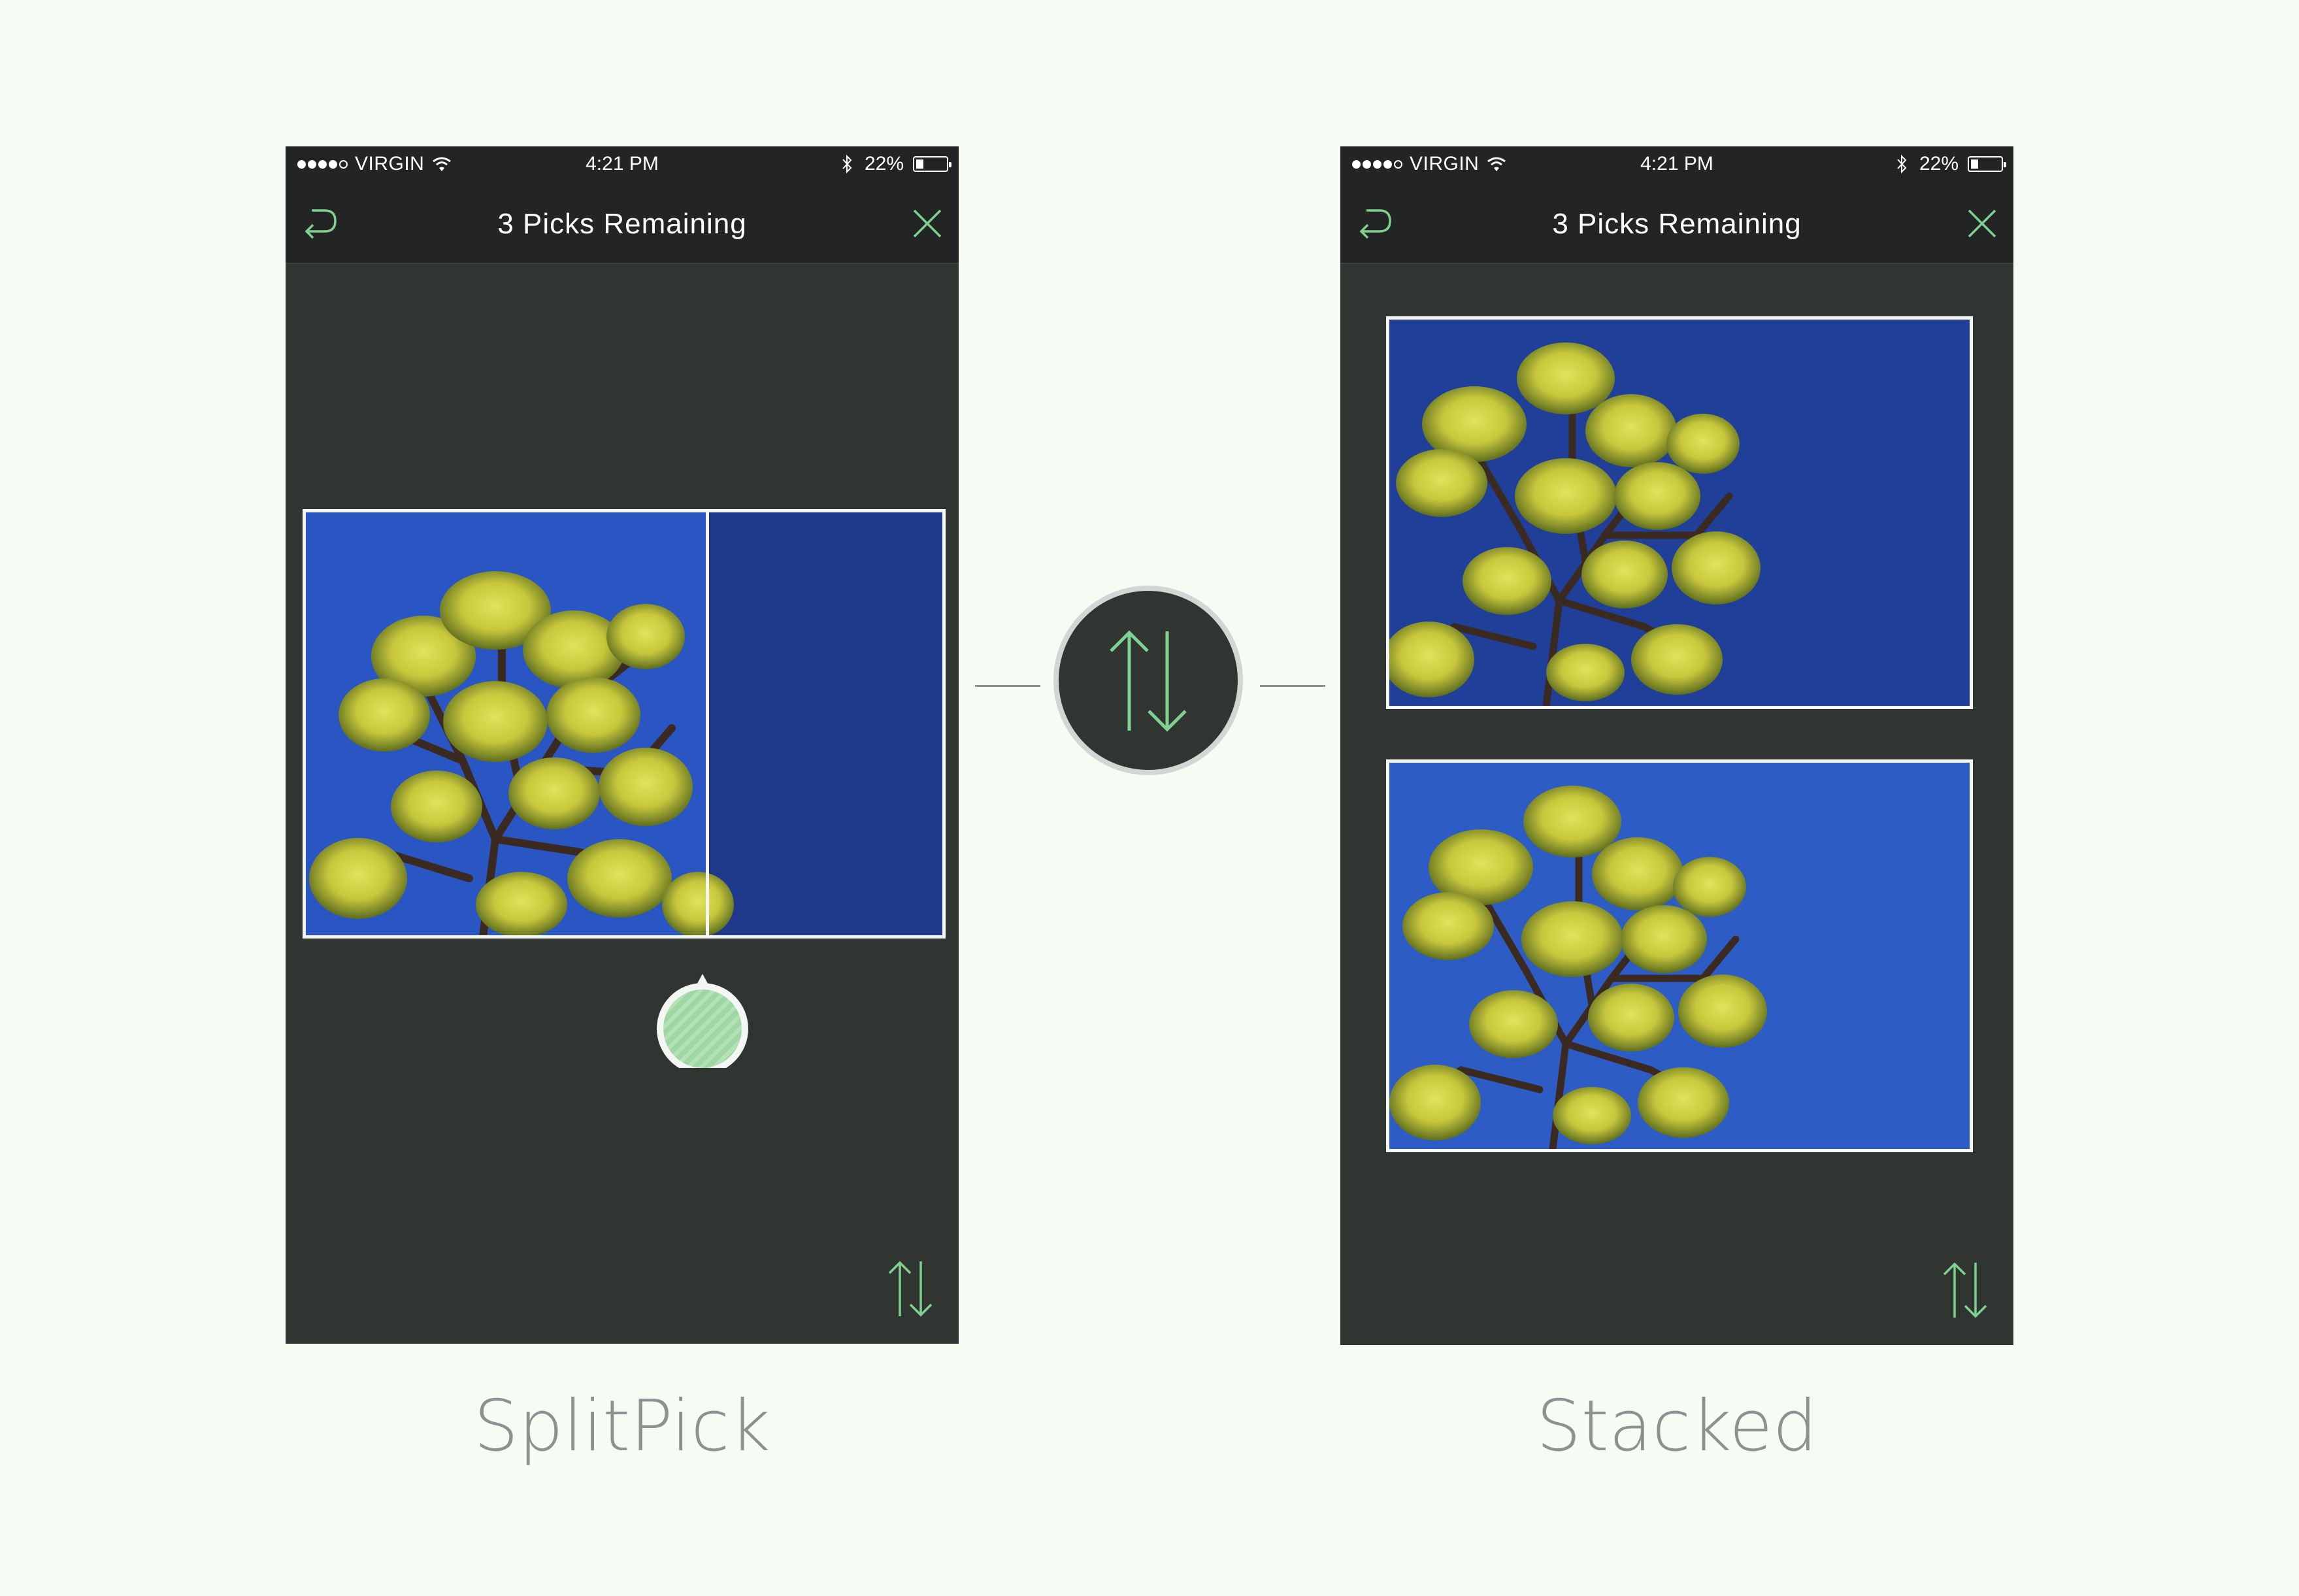 Image resolution: width=2299 pixels, height=1596 pixels. What do you see at coordinates (707, 723) in the screenshot?
I see `split-divider` at bounding box center [707, 723].